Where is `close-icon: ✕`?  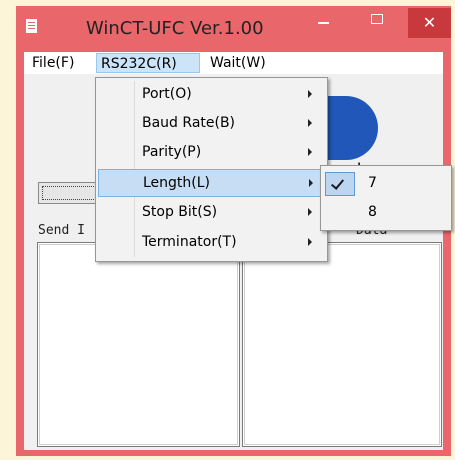 close-icon: ✕ is located at coordinates (429, 22).